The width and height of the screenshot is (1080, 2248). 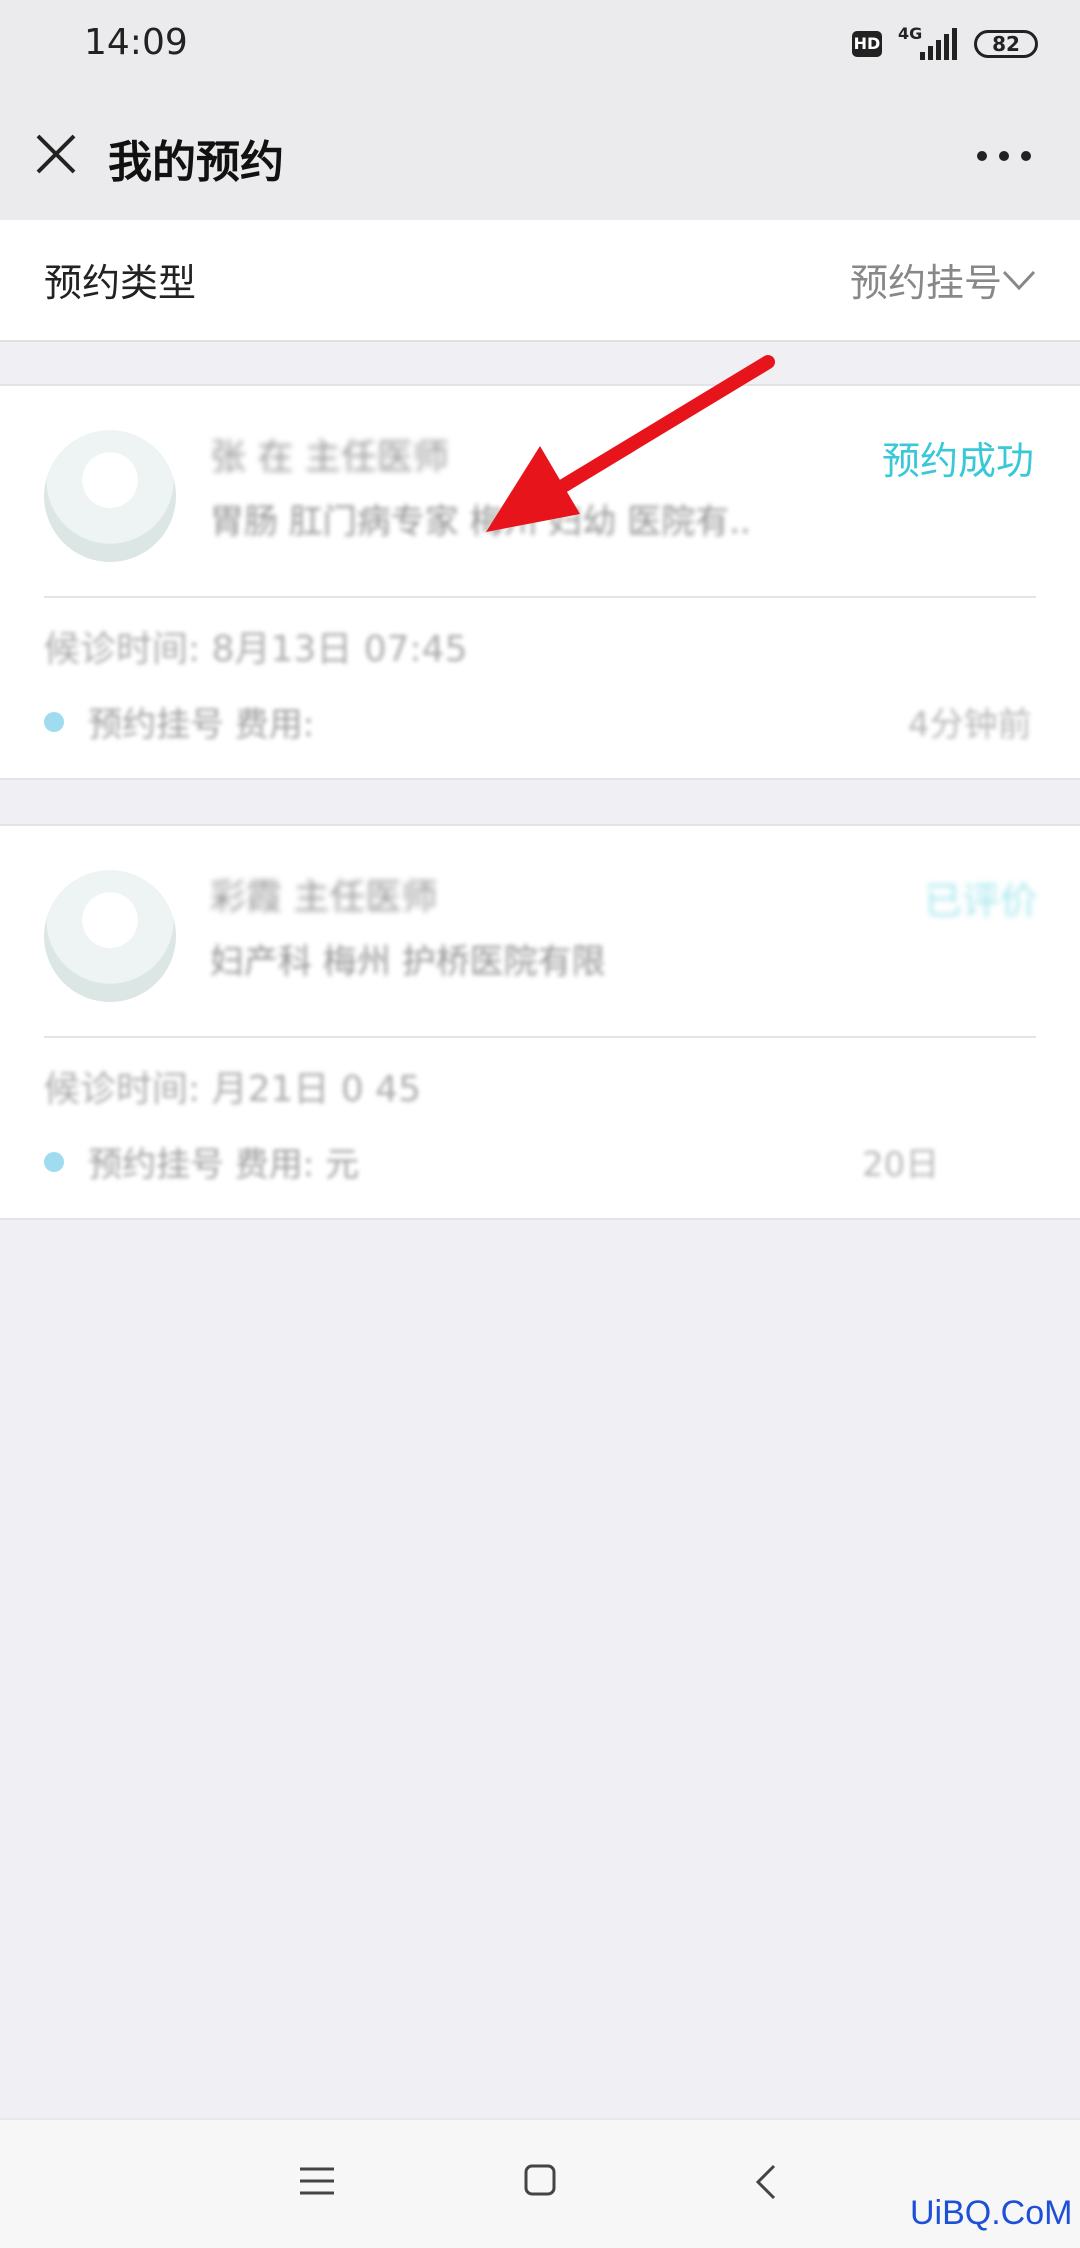 What do you see at coordinates (408, 962) in the screenshot?
I see `doctor-department: 妇产科 梅州 护桥医院有限` at bounding box center [408, 962].